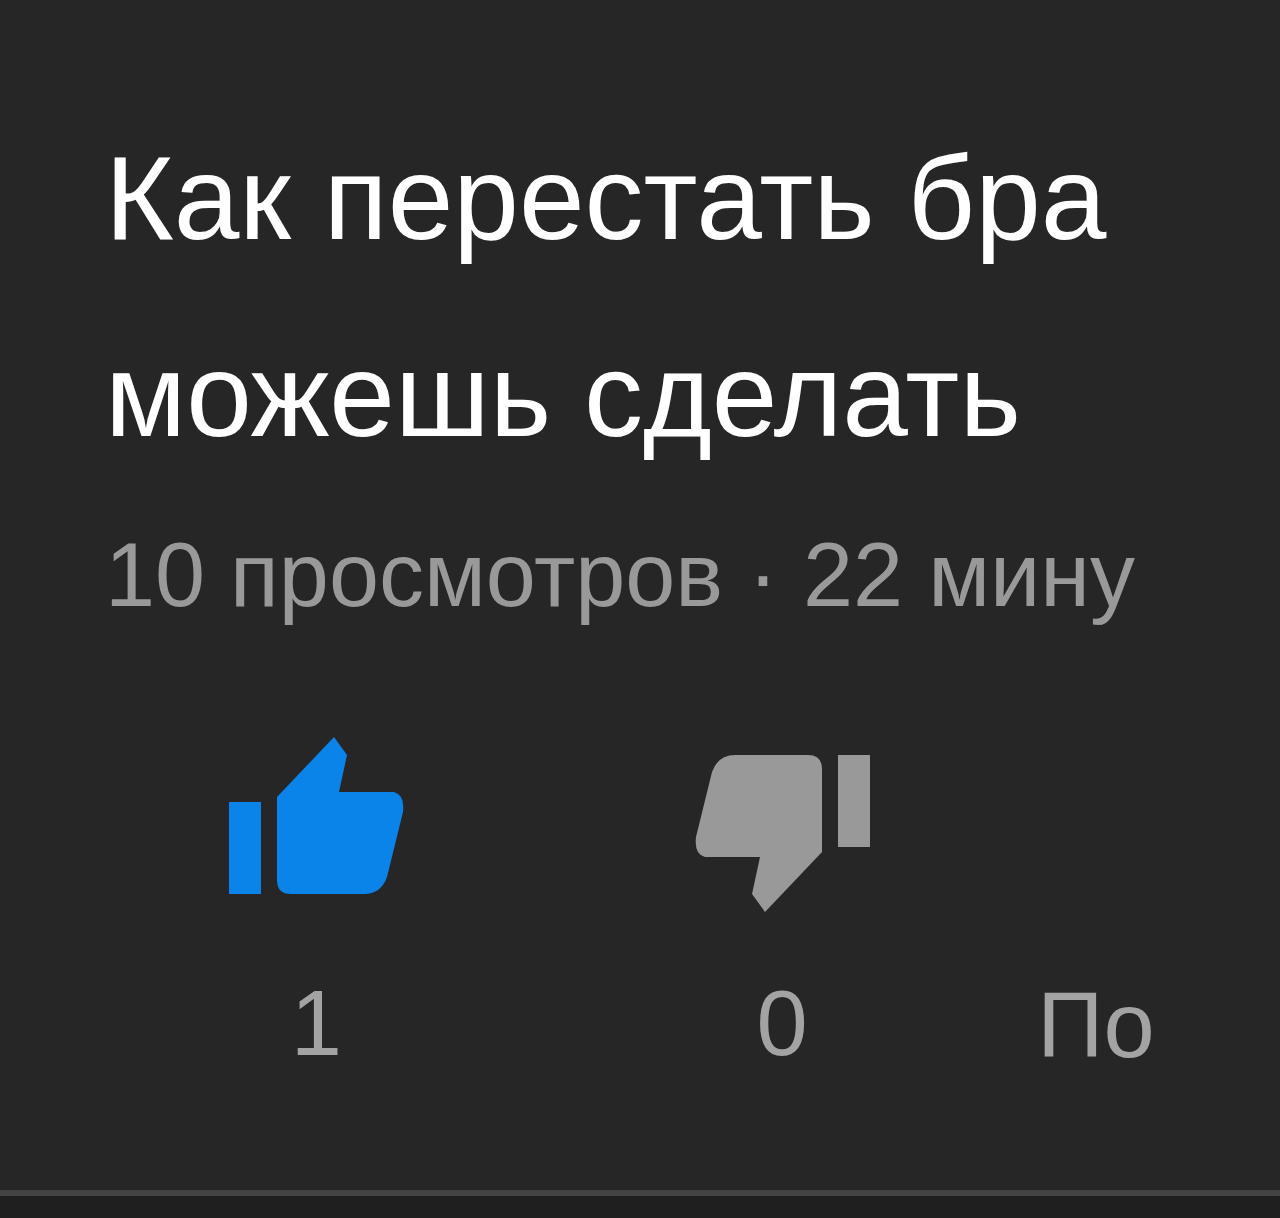  I want to click on action-label: По, so click(1096, 1025).